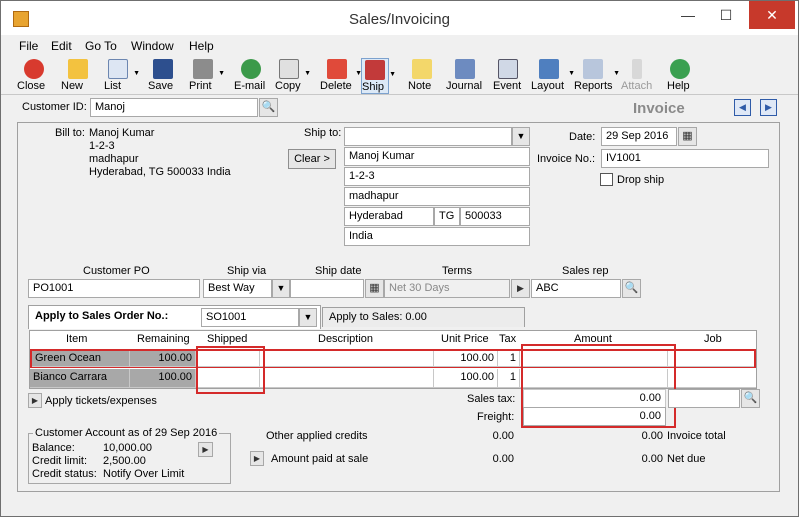 The height and width of the screenshot is (517, 799). I want to click on net-due-value: 0.00, so click(652, 459).